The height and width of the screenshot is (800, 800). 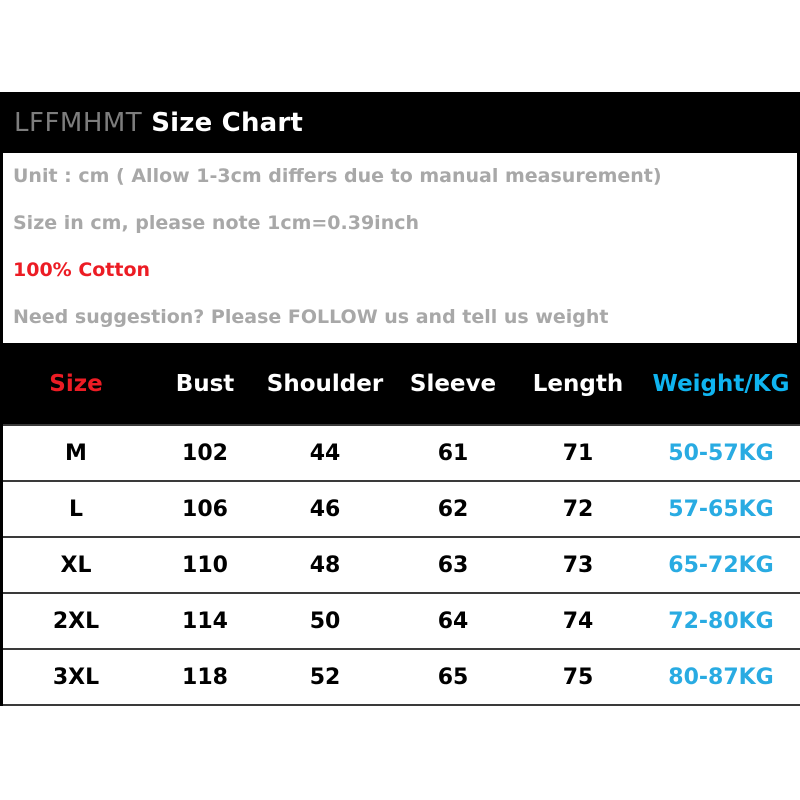 I want to click on cell-length: 72, so click(x=578, y=509).